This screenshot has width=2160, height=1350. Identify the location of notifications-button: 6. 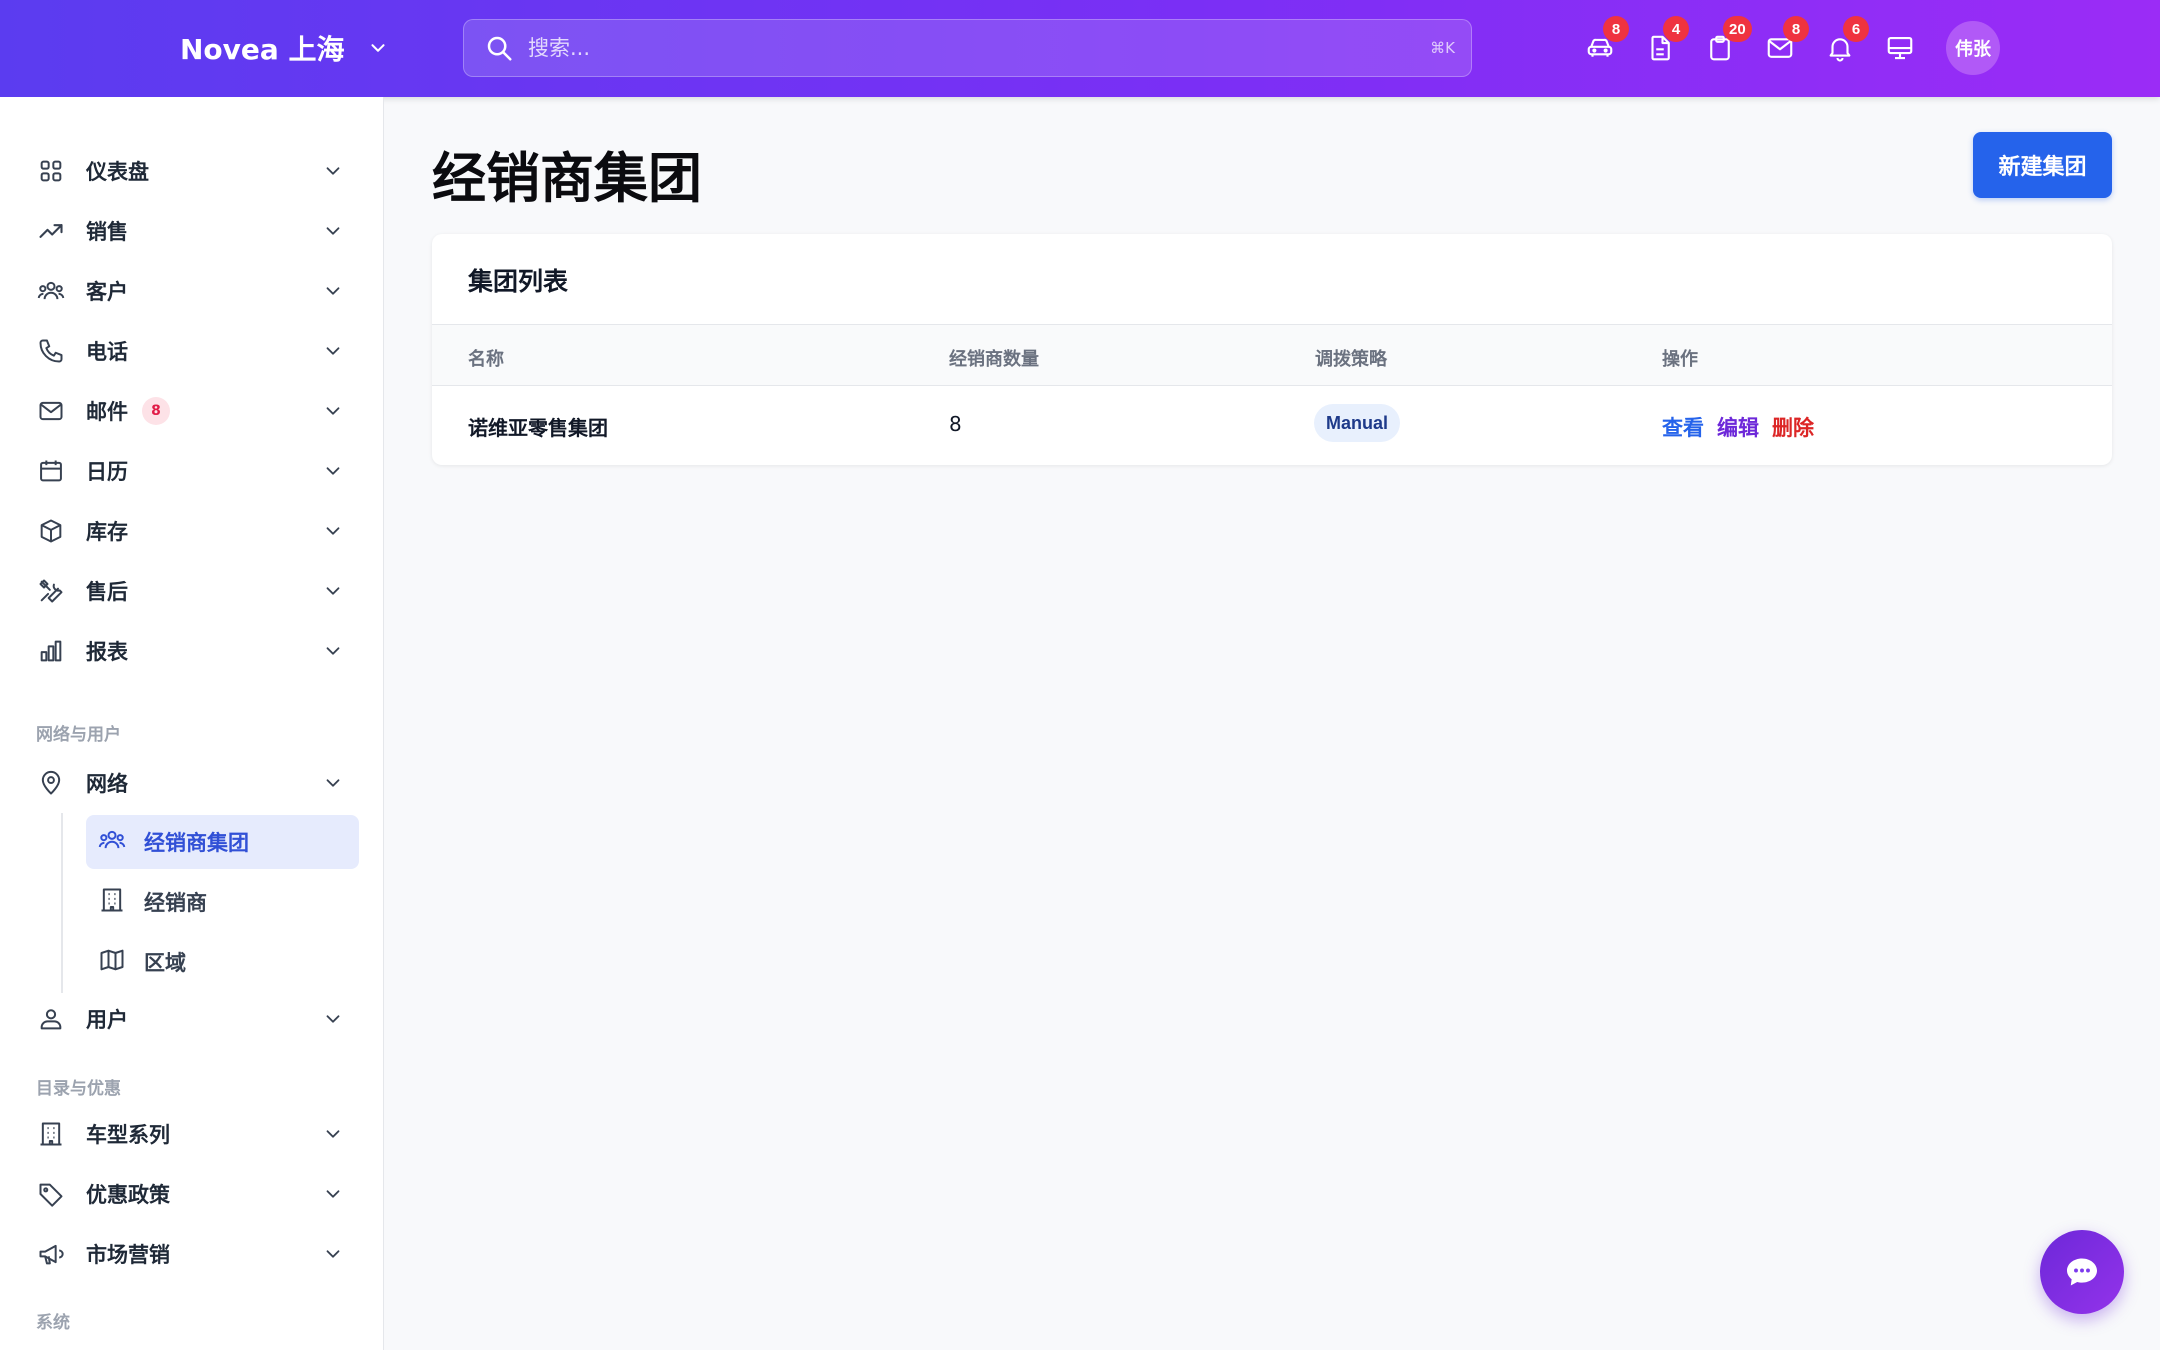
(1840, 46).